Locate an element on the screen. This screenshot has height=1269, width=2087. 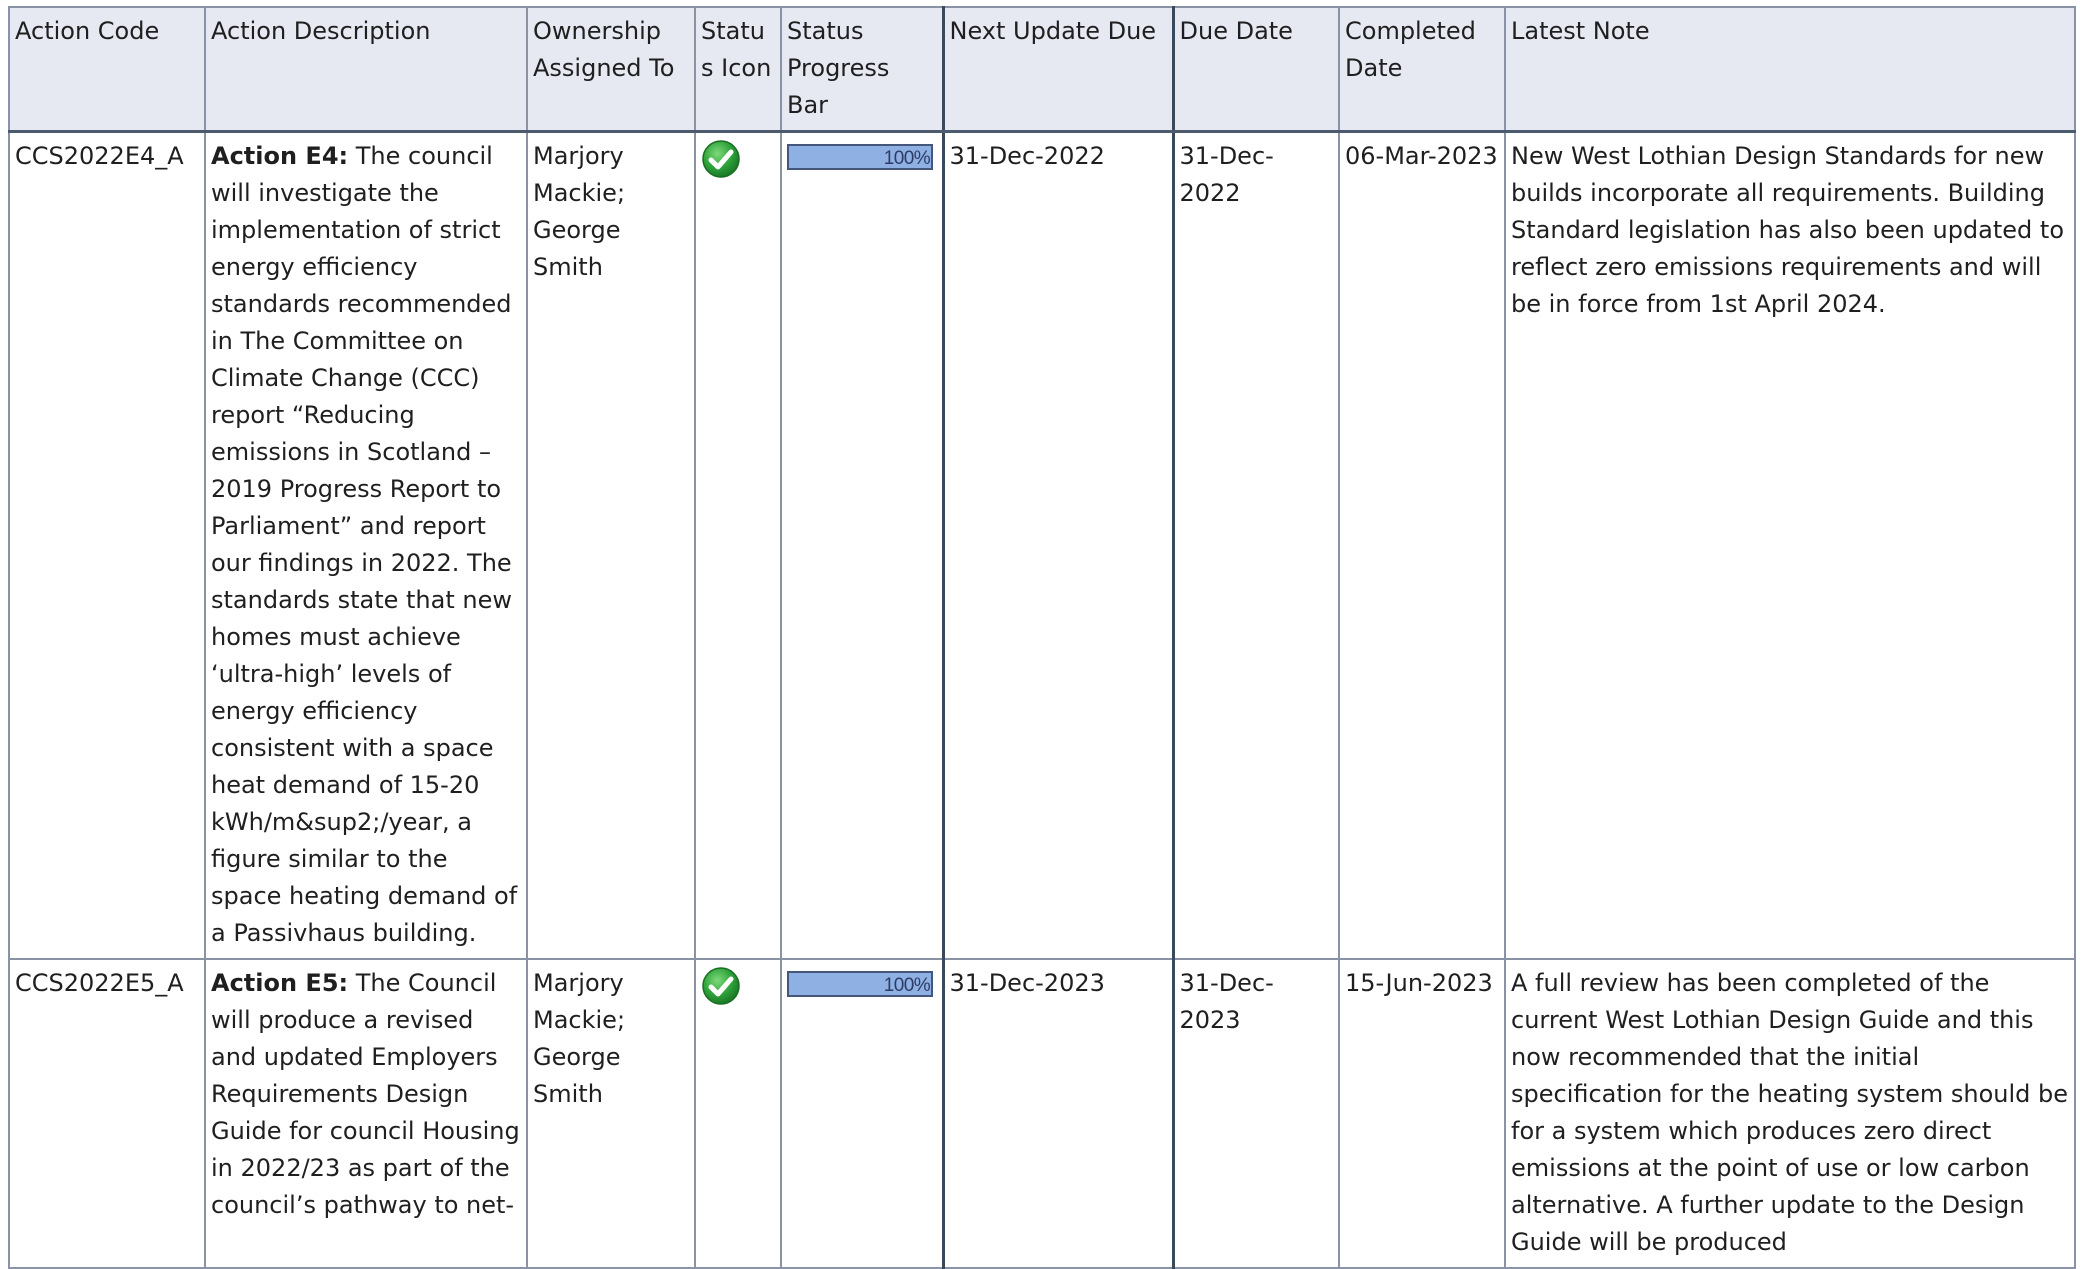
header-action-code: Action Code is located at coordinates (107, 69).